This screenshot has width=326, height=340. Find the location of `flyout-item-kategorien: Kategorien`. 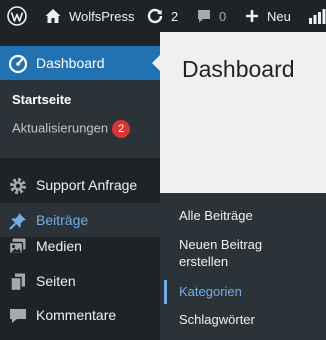

flyout-item-kategorien: Kategorien is located at coordinates (210, 291).